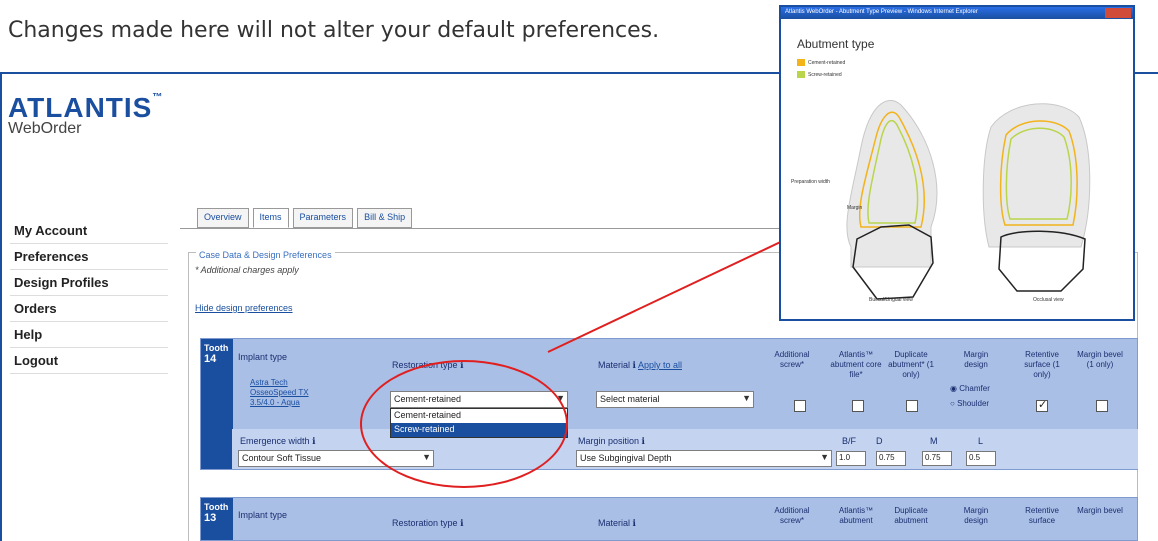 The width and height of the screenshot is (1158, 541). What do you see at coordinates (836, 44) in the screenshot?
I see `popup-heading: Abutment type` at bounding box center [836, 44].